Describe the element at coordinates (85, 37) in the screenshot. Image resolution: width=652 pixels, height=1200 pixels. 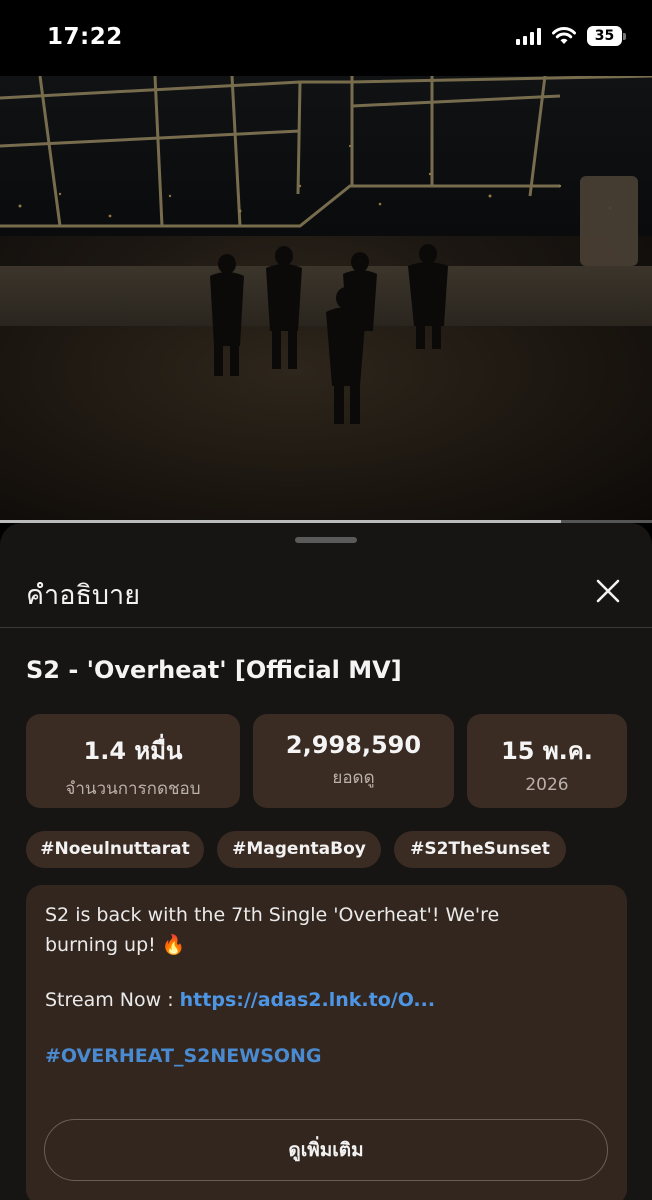
I see `clock: 17:22` at that location.